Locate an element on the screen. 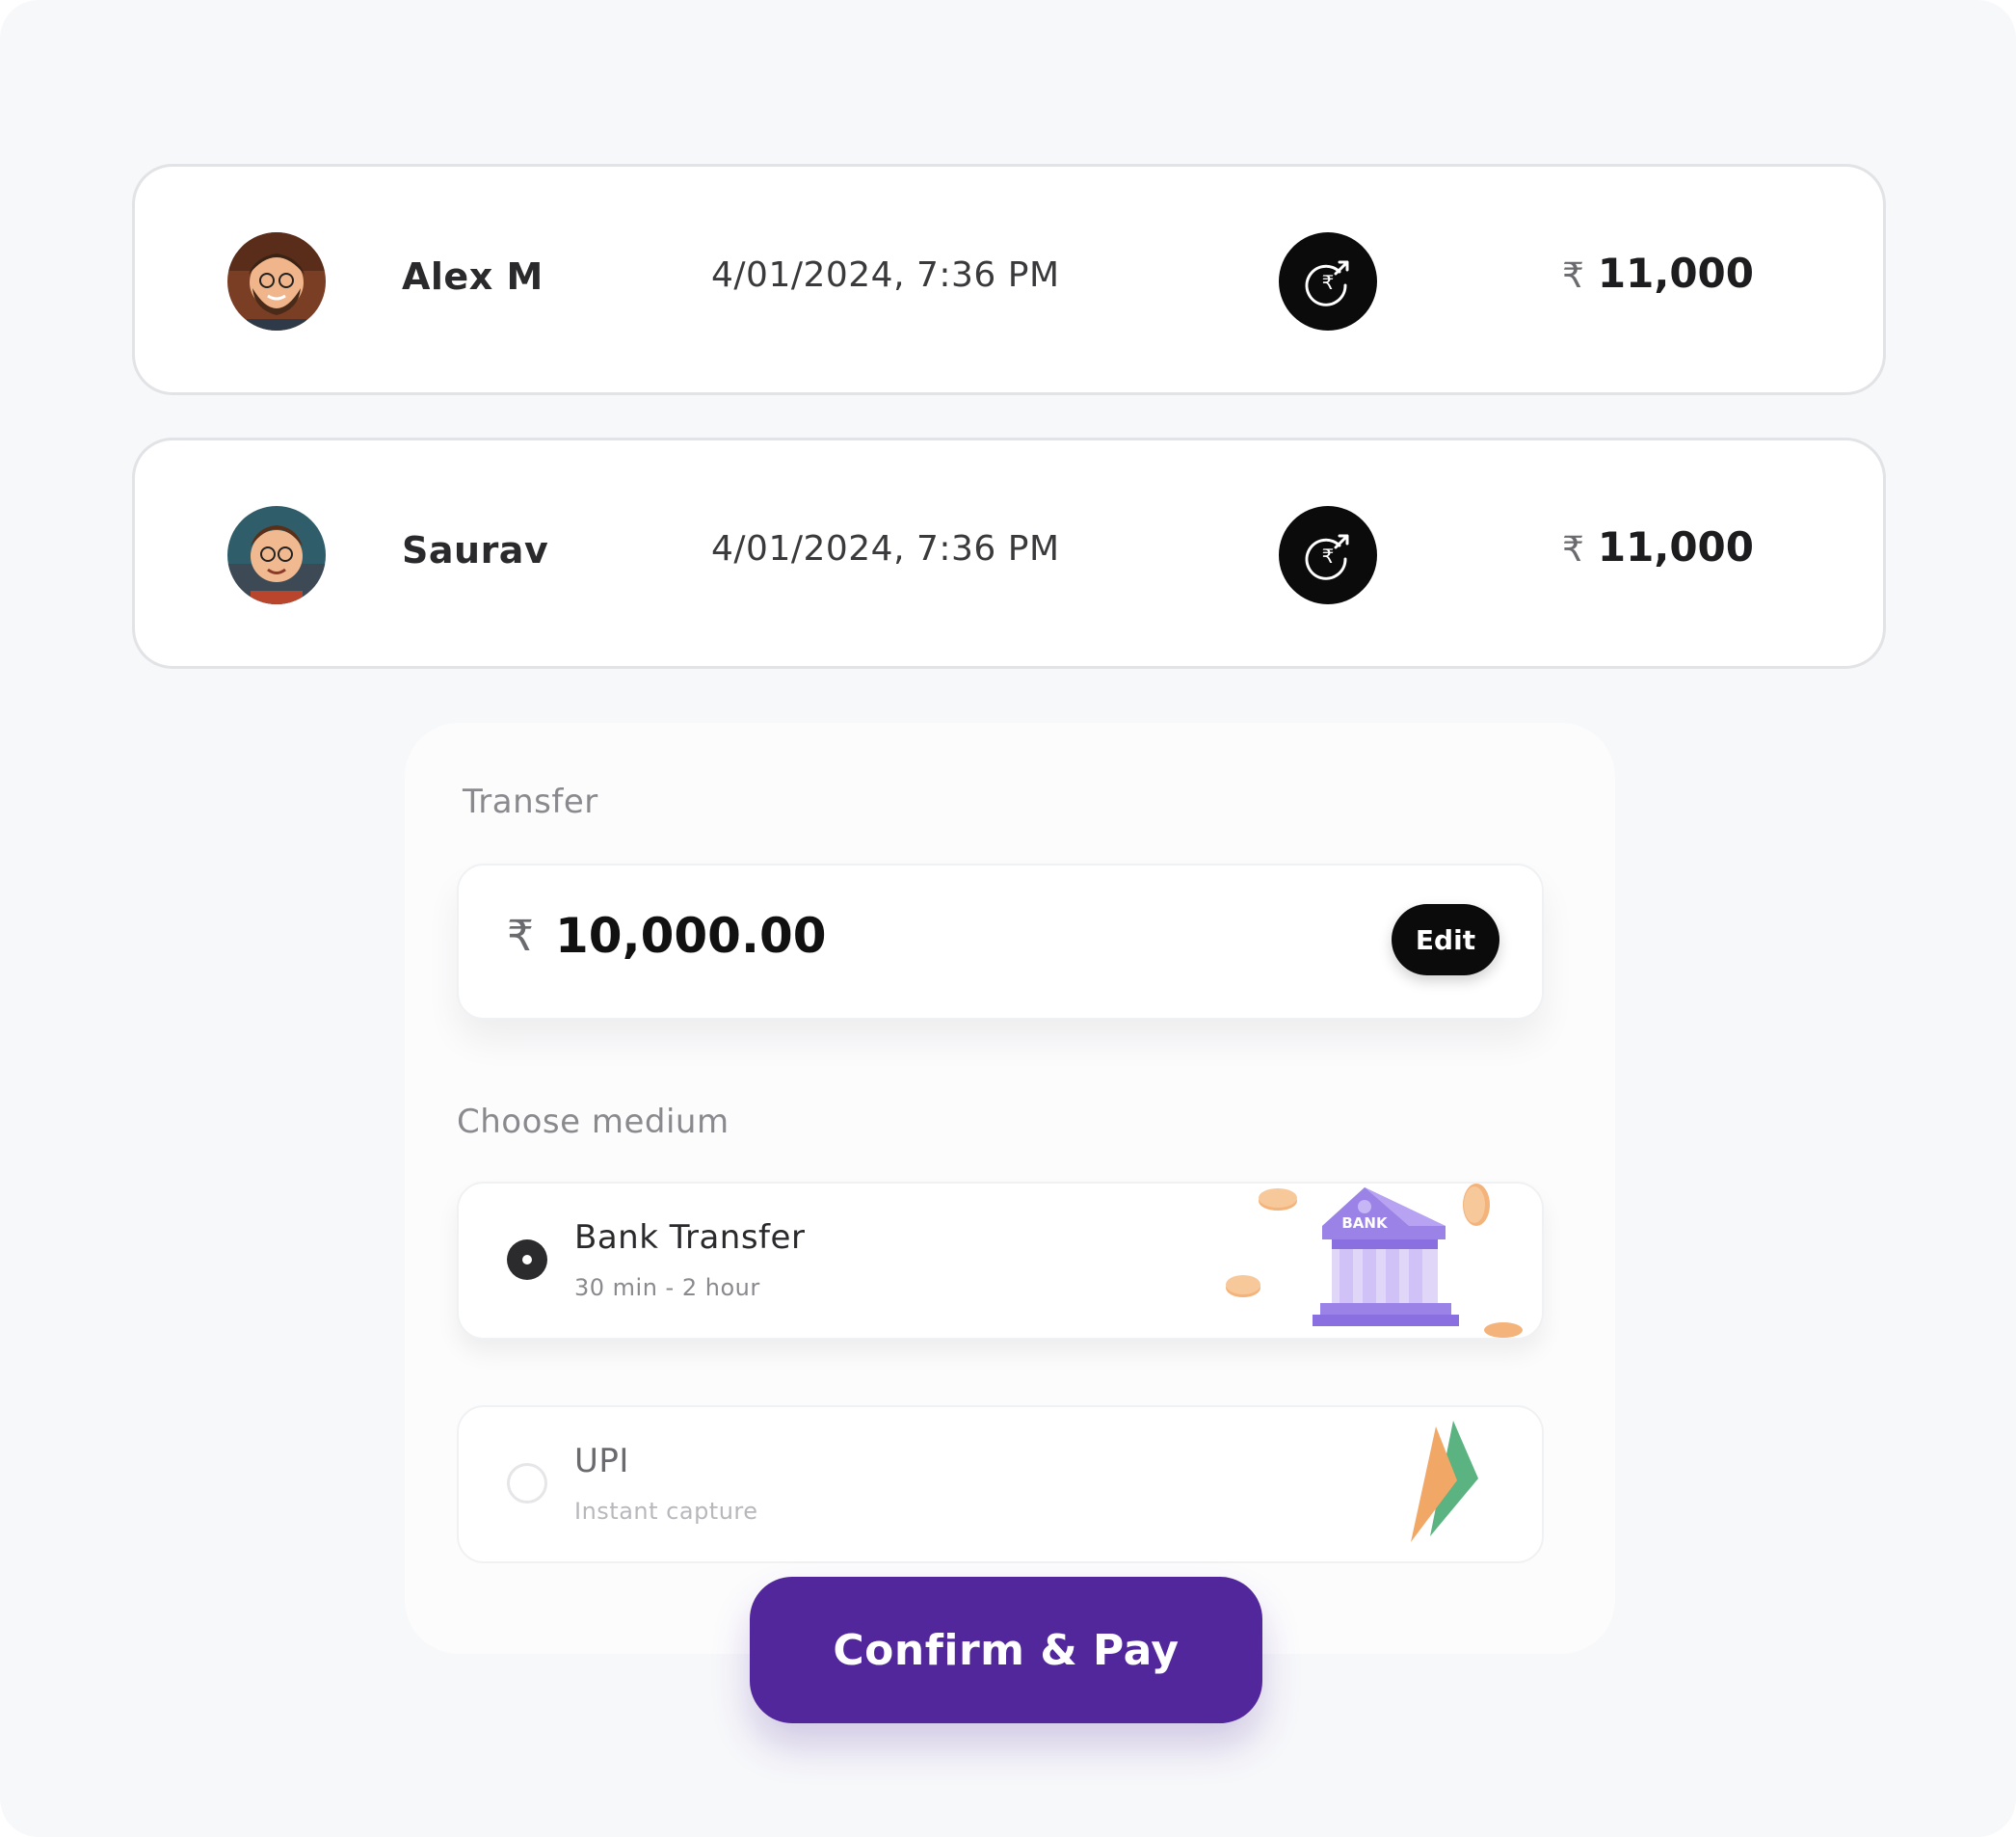  radio-unselected is located at coordinates (527, 1484).